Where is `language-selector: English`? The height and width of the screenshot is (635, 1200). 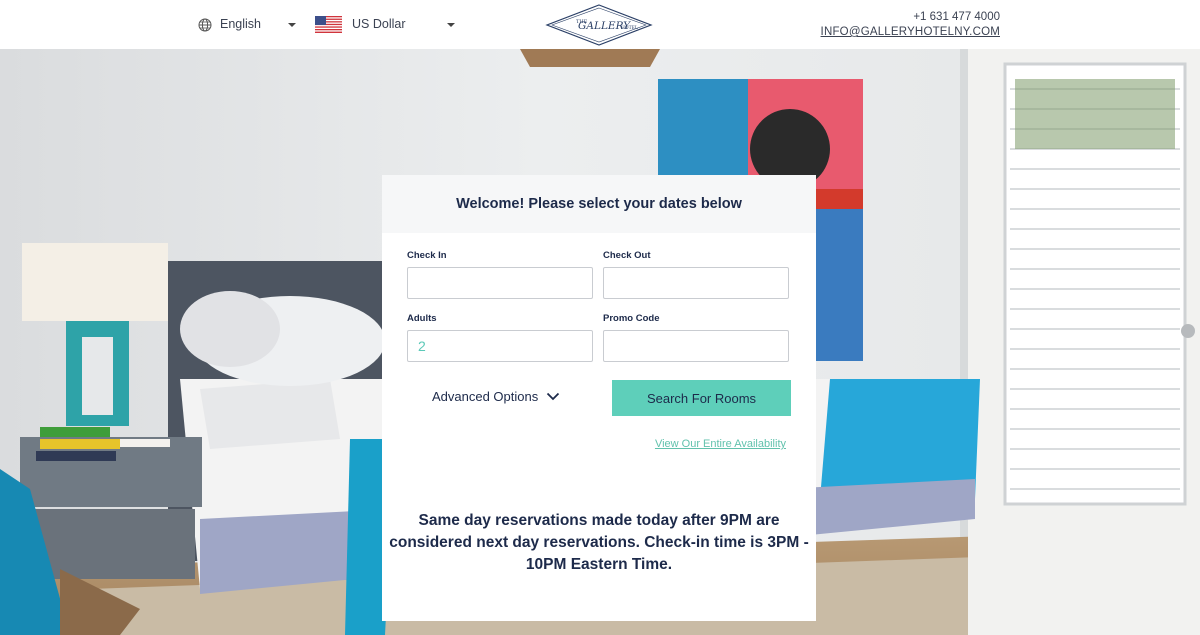
language-selector: English is located at coordinates (247, 25).